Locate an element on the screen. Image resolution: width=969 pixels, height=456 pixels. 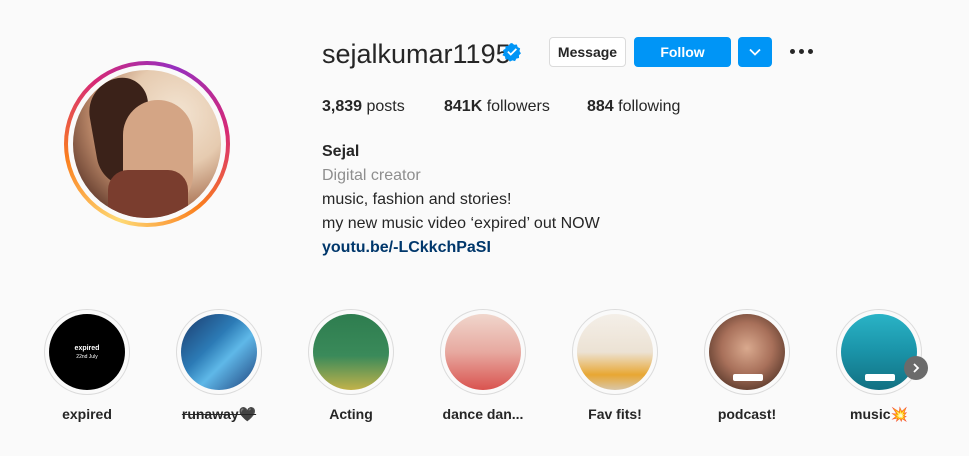
suggested-dropdown-button is located at coordinates (755, 52).